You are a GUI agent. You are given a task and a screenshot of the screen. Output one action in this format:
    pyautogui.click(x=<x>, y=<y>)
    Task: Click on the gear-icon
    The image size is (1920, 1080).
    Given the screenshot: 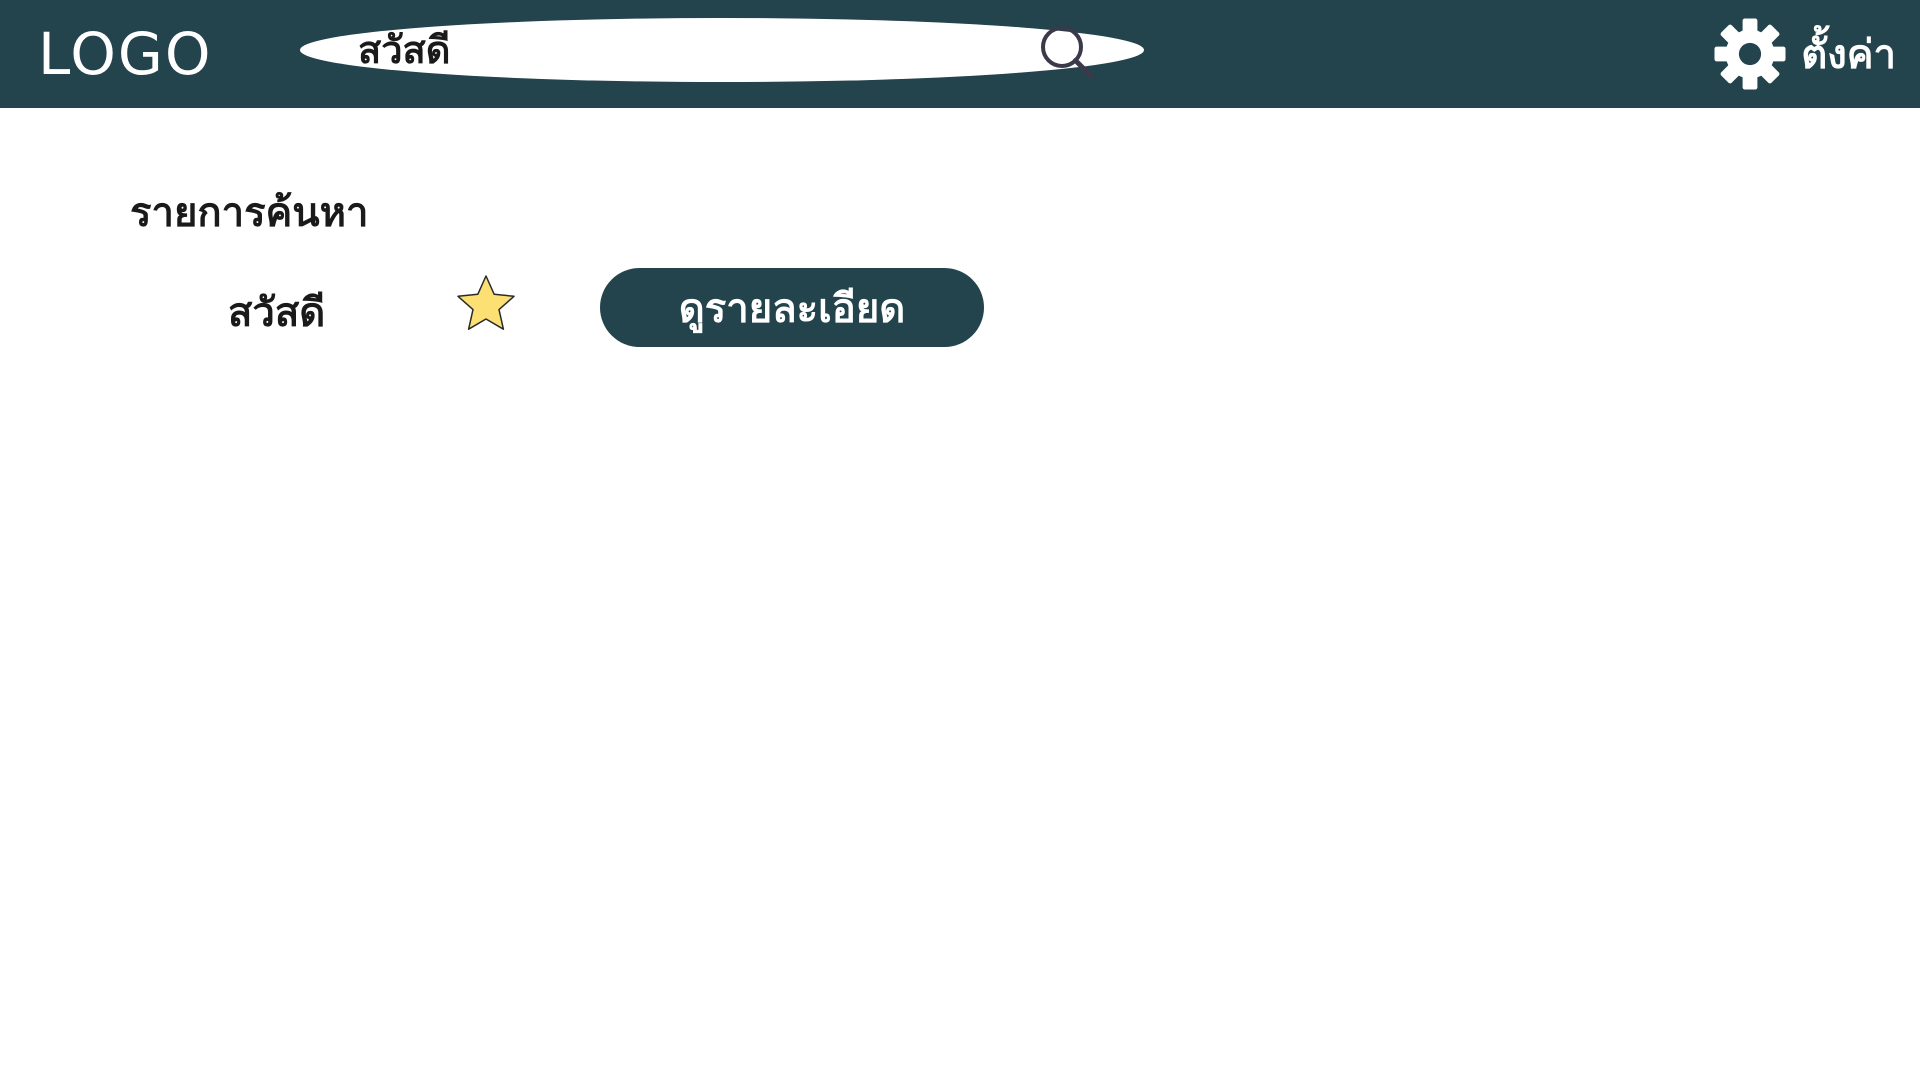 What is the action you would take?
    pyautogui.click(x=1750, y=54)
    